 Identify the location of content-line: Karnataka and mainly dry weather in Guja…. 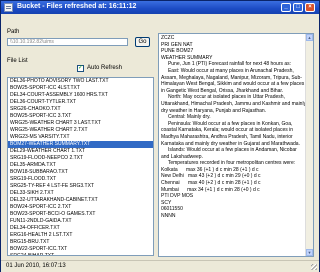
(230, 143).